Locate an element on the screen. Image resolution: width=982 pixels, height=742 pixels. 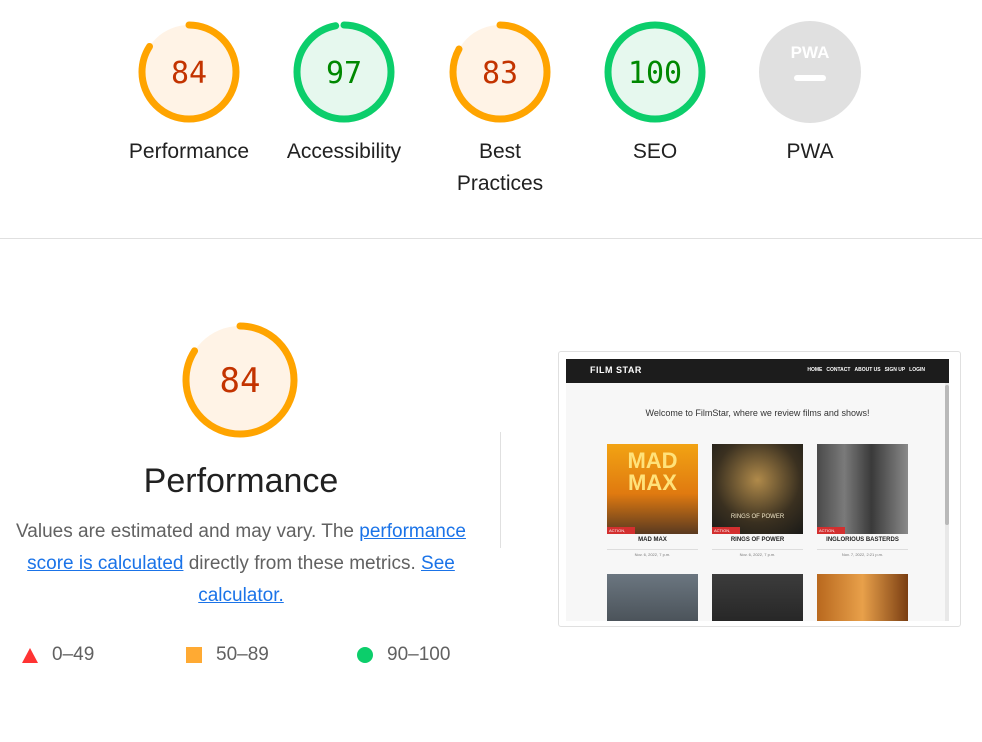
desc-text: Values are estimated and may vary. The is located at coordinates (188, 531).